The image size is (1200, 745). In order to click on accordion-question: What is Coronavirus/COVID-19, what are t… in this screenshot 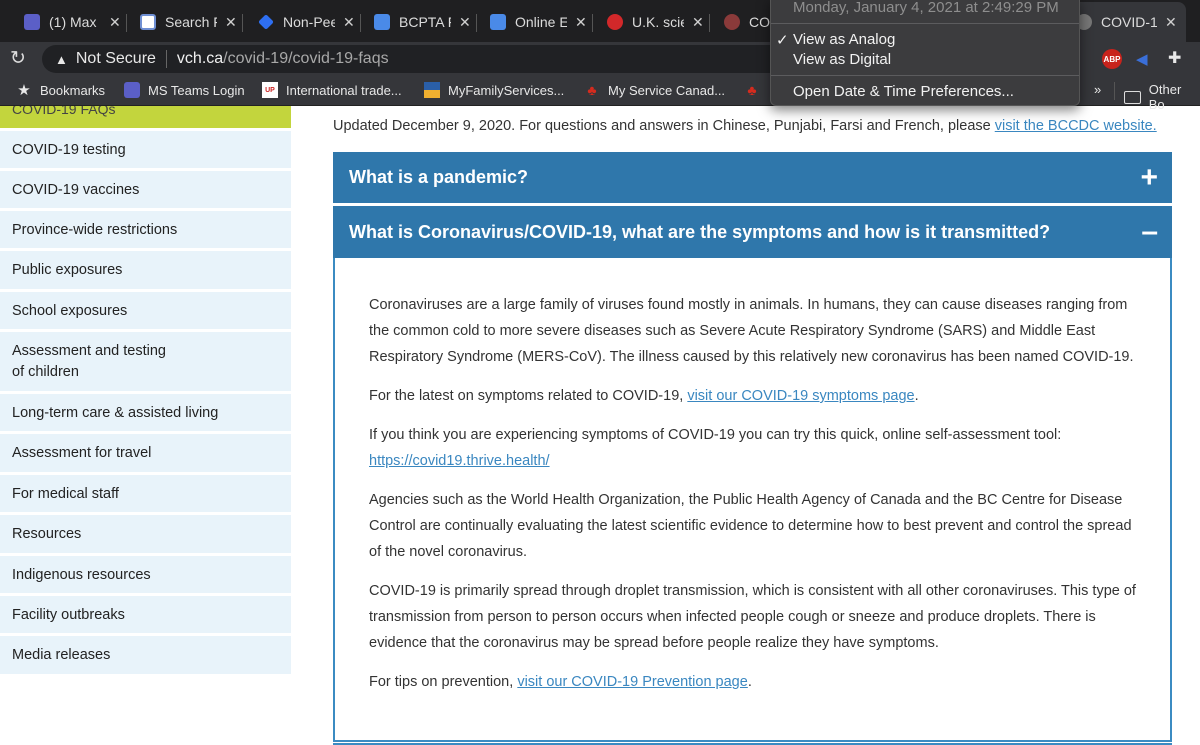, I will do `click(700, 231)`.